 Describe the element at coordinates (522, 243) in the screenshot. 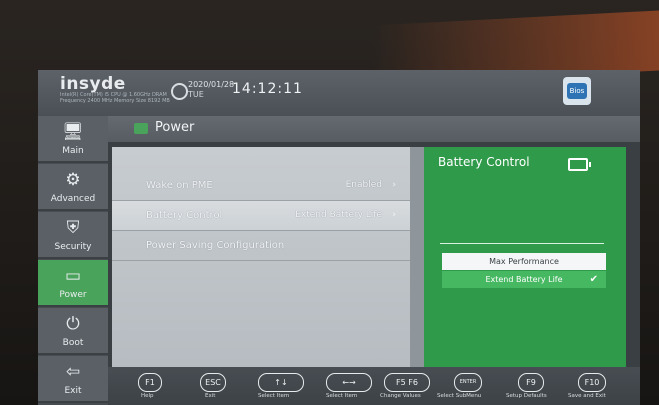

I see `divider` at that location.